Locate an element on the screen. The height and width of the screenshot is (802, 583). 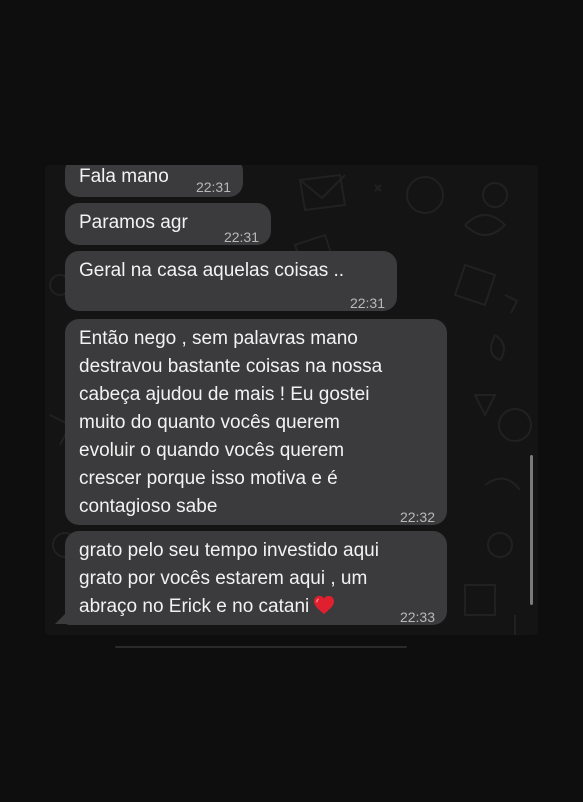
message-text-line: evoluir o quando vocês querem is located at coordinates (212, 450).